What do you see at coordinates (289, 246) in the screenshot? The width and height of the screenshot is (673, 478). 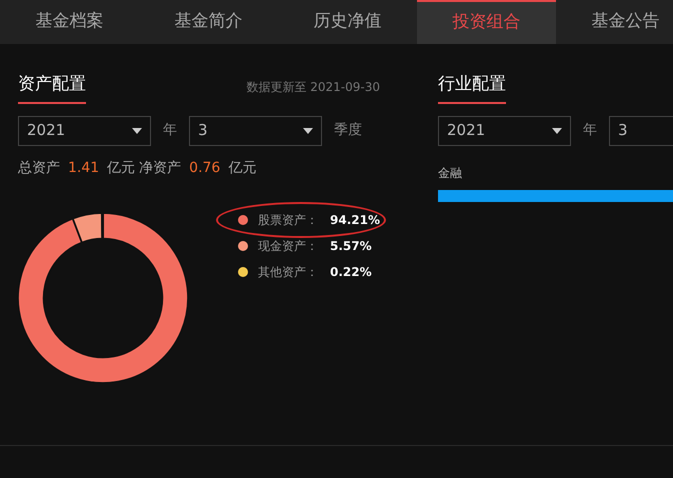 I see `legend-label: 现金资产：` at bounding box center [289, 246].